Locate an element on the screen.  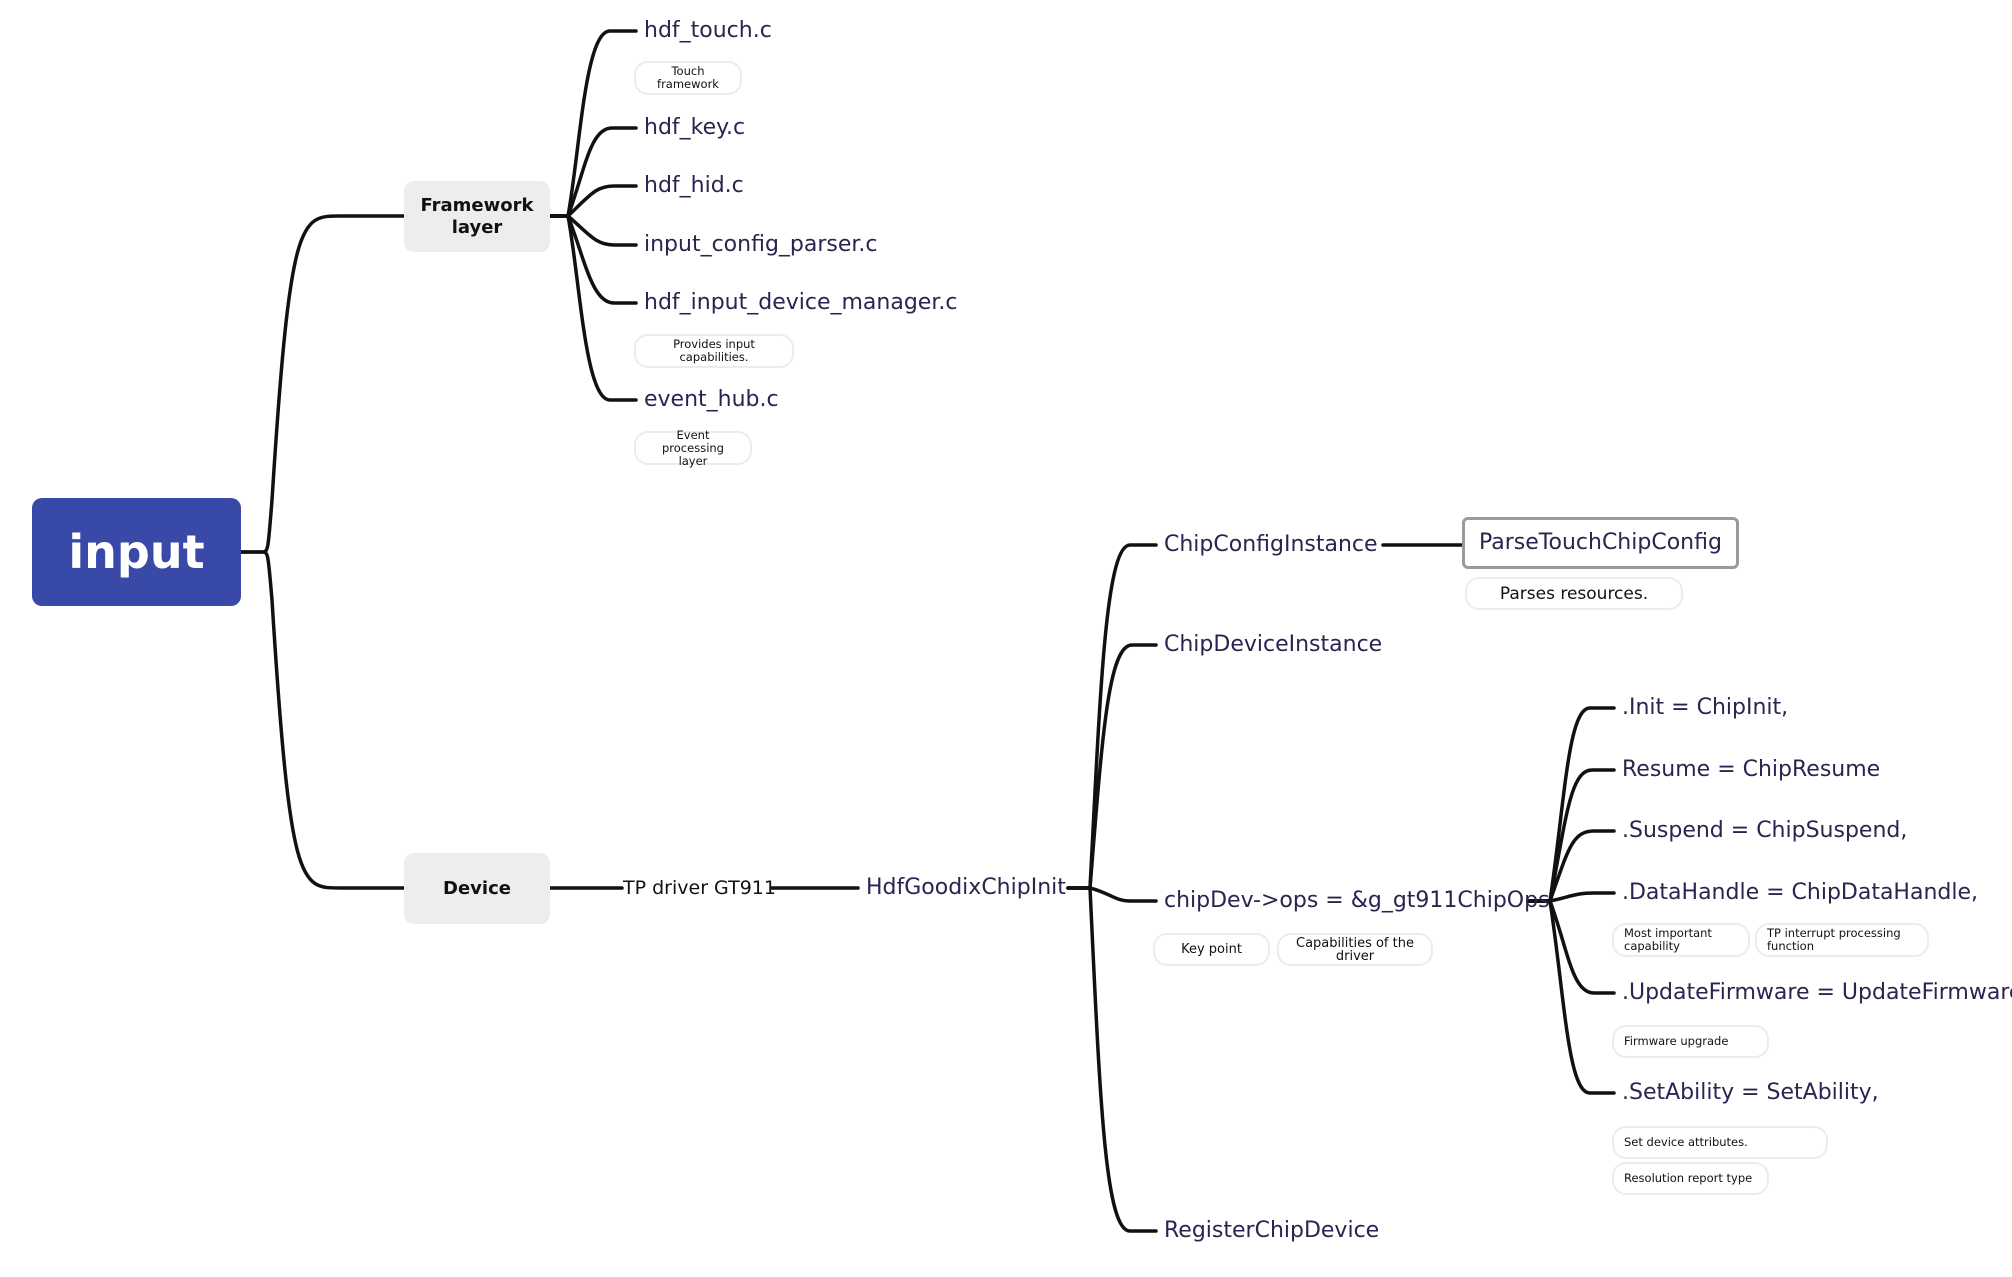
chip-device-instance-node: ChipDeviceInstance is located at coordinates (1273, 645).